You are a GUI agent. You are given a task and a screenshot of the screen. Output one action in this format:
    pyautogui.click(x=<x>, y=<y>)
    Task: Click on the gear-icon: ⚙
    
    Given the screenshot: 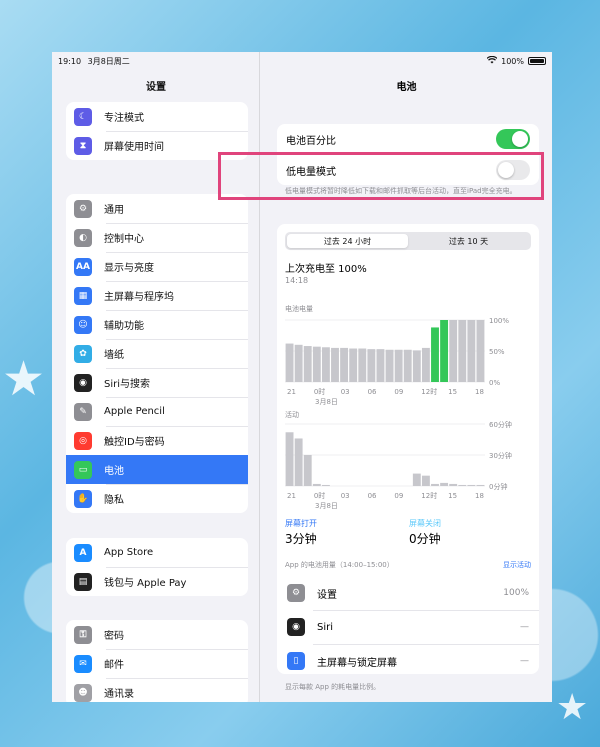 What is the action you would take?
    pyautogui.click(x=83, y=208)
    